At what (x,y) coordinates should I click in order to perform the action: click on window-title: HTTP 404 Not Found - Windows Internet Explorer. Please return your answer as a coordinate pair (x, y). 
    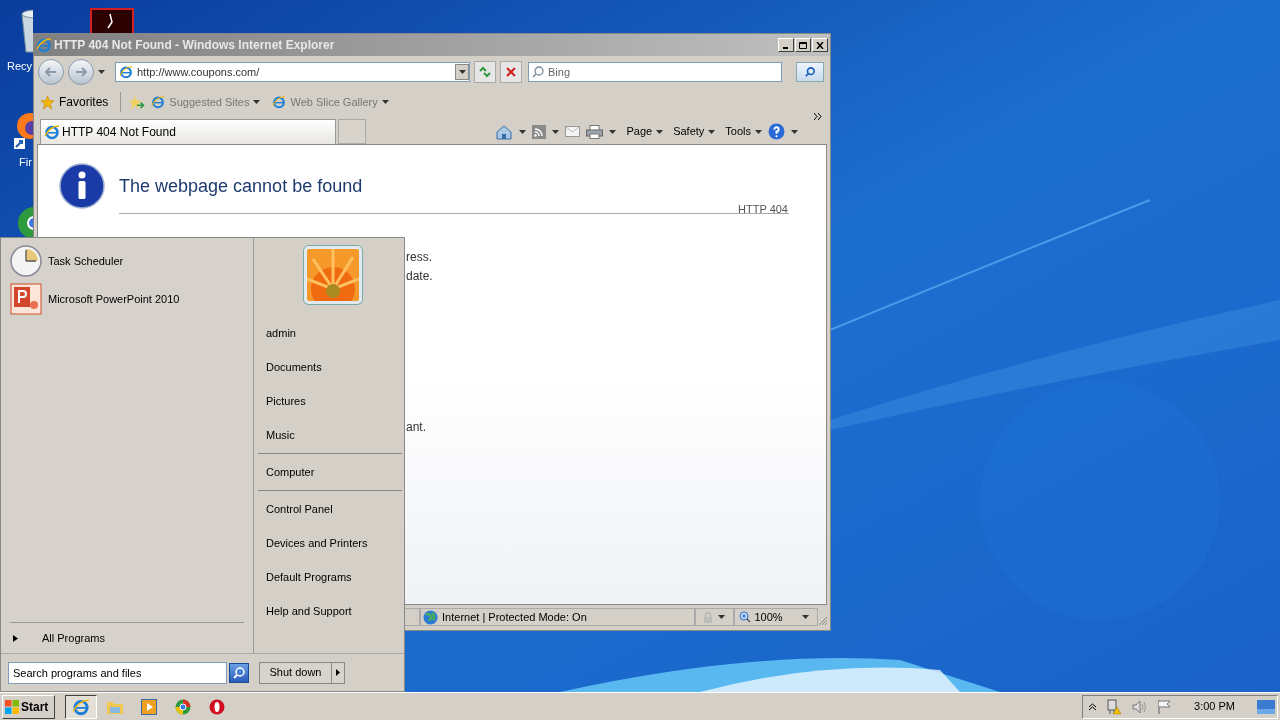
    Looking at the image, I should click on (194, 45).